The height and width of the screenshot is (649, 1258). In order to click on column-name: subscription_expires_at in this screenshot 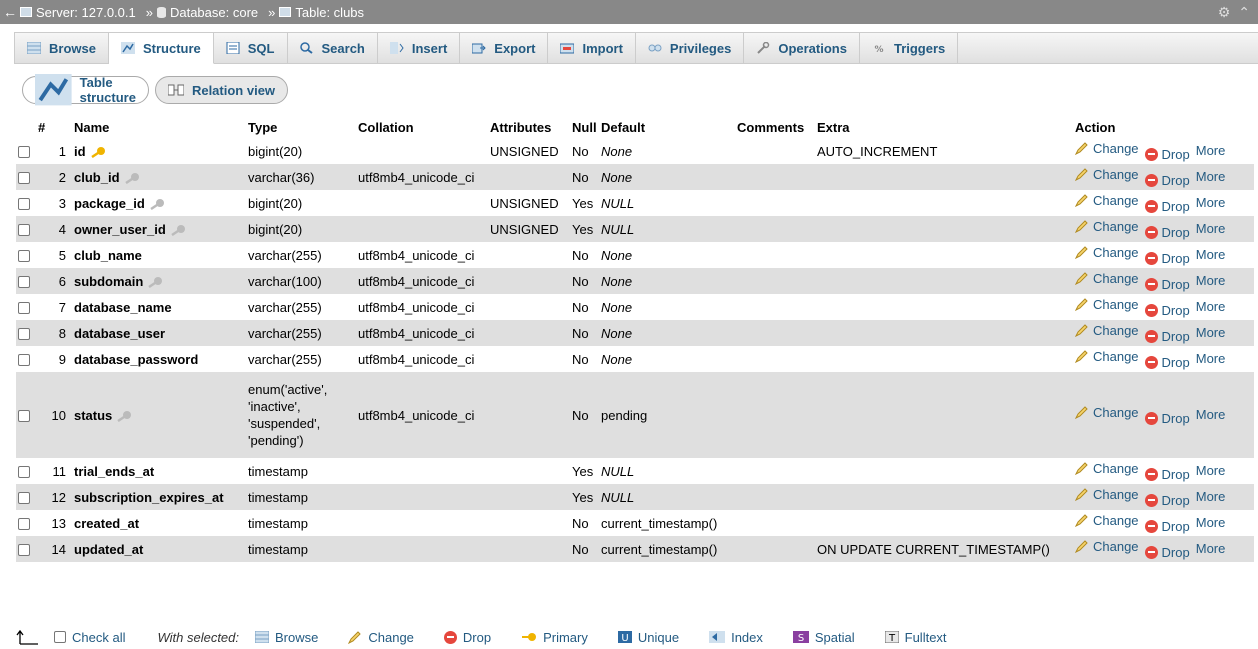, I will do `click(149, 497)`.